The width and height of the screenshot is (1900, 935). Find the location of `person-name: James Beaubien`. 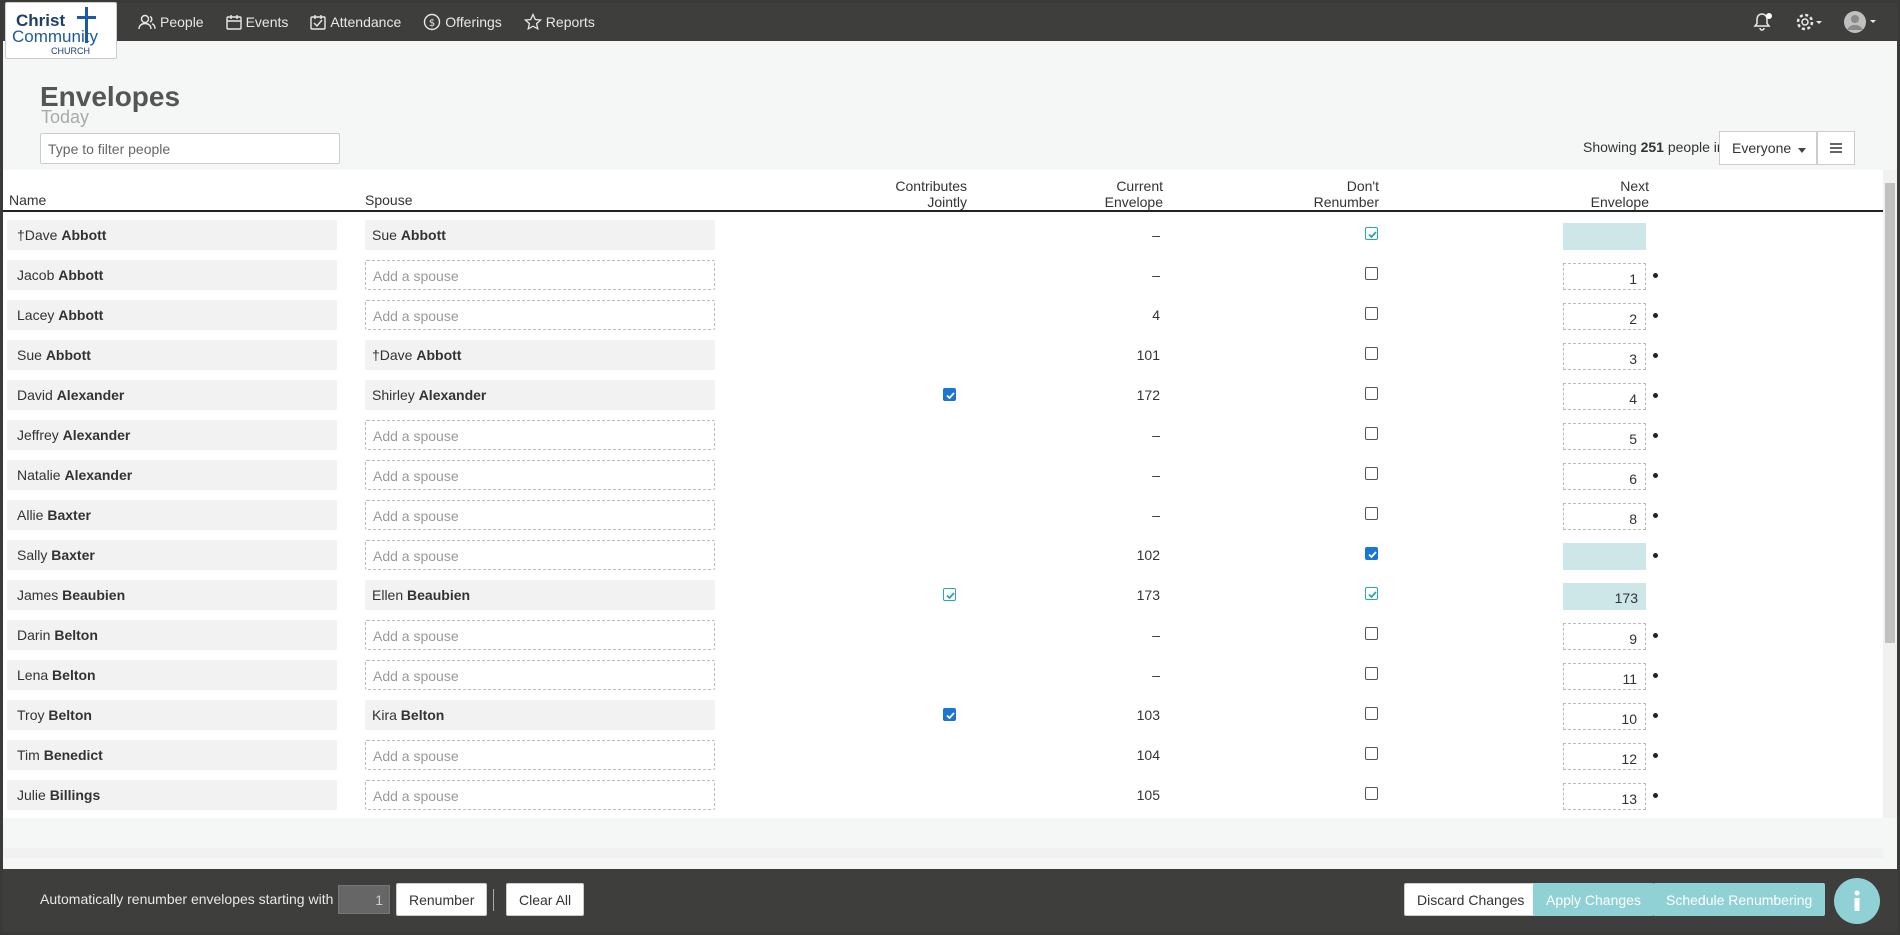

person-name: James Beaubien is located at coordinates (172, 595).